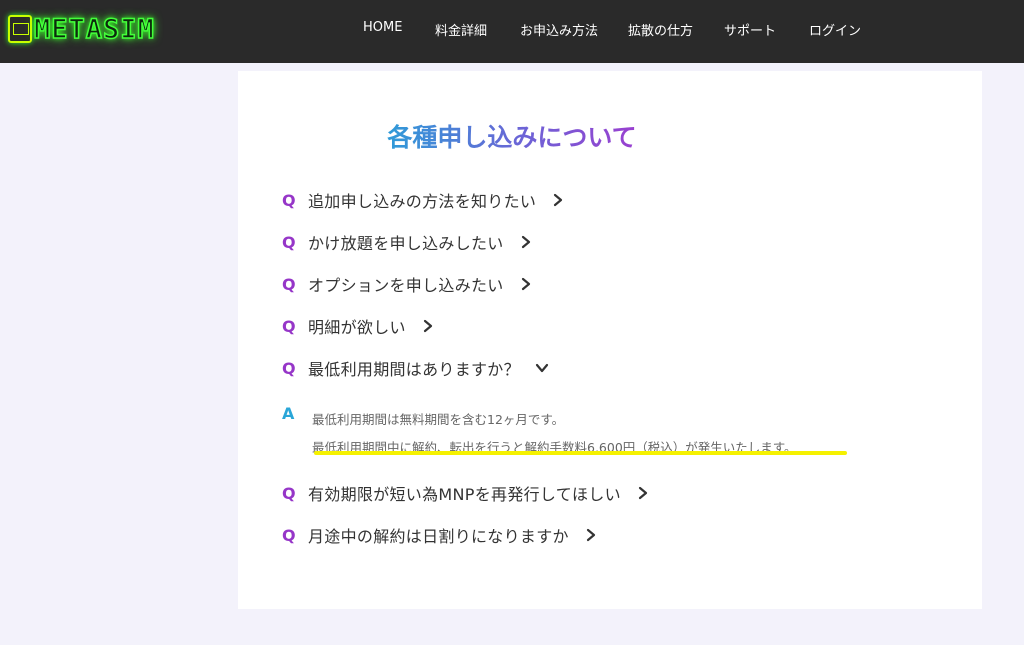 The height and width of the screenshot is (645, 1024). Describe the element at coordinates (512, 31) in the screenshot. I see `site-header: METASIM HOME 料金詳細 お申込み方法 拡散の仕方 サポート ログイン` at that location.